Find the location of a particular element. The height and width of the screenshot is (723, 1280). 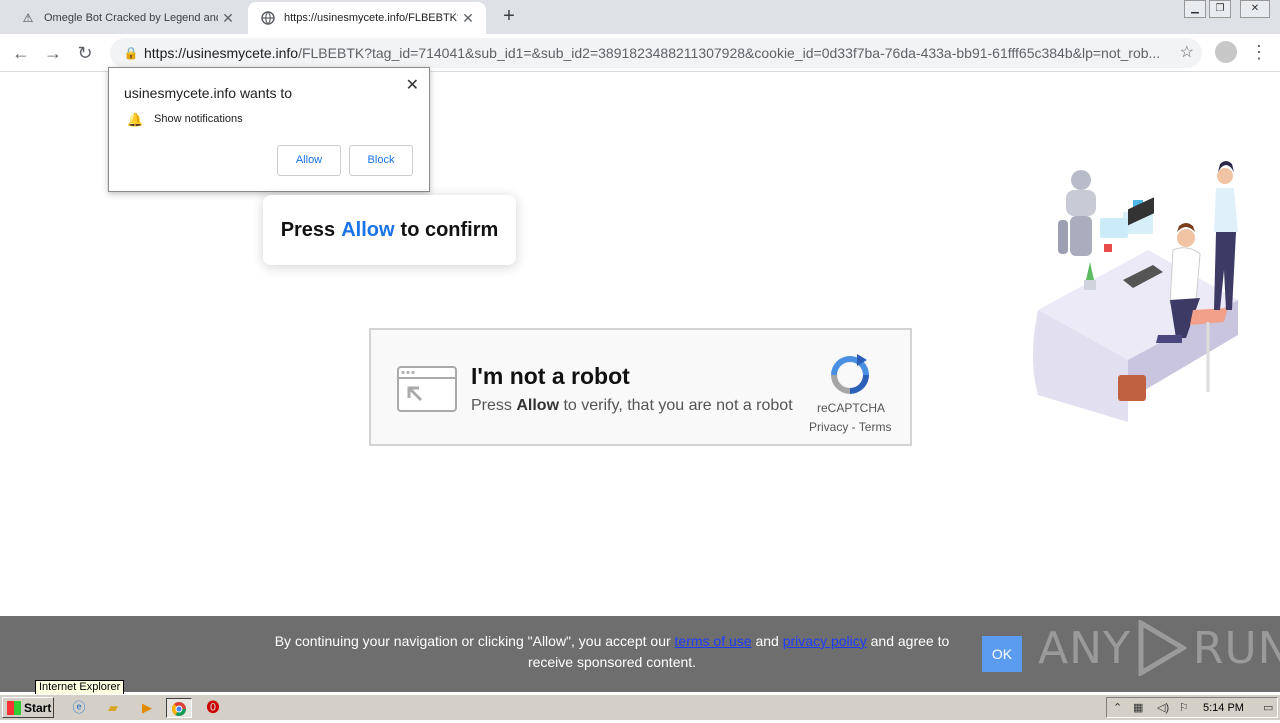

back-arrow-icon: ← is located at coordinates (21, 53).